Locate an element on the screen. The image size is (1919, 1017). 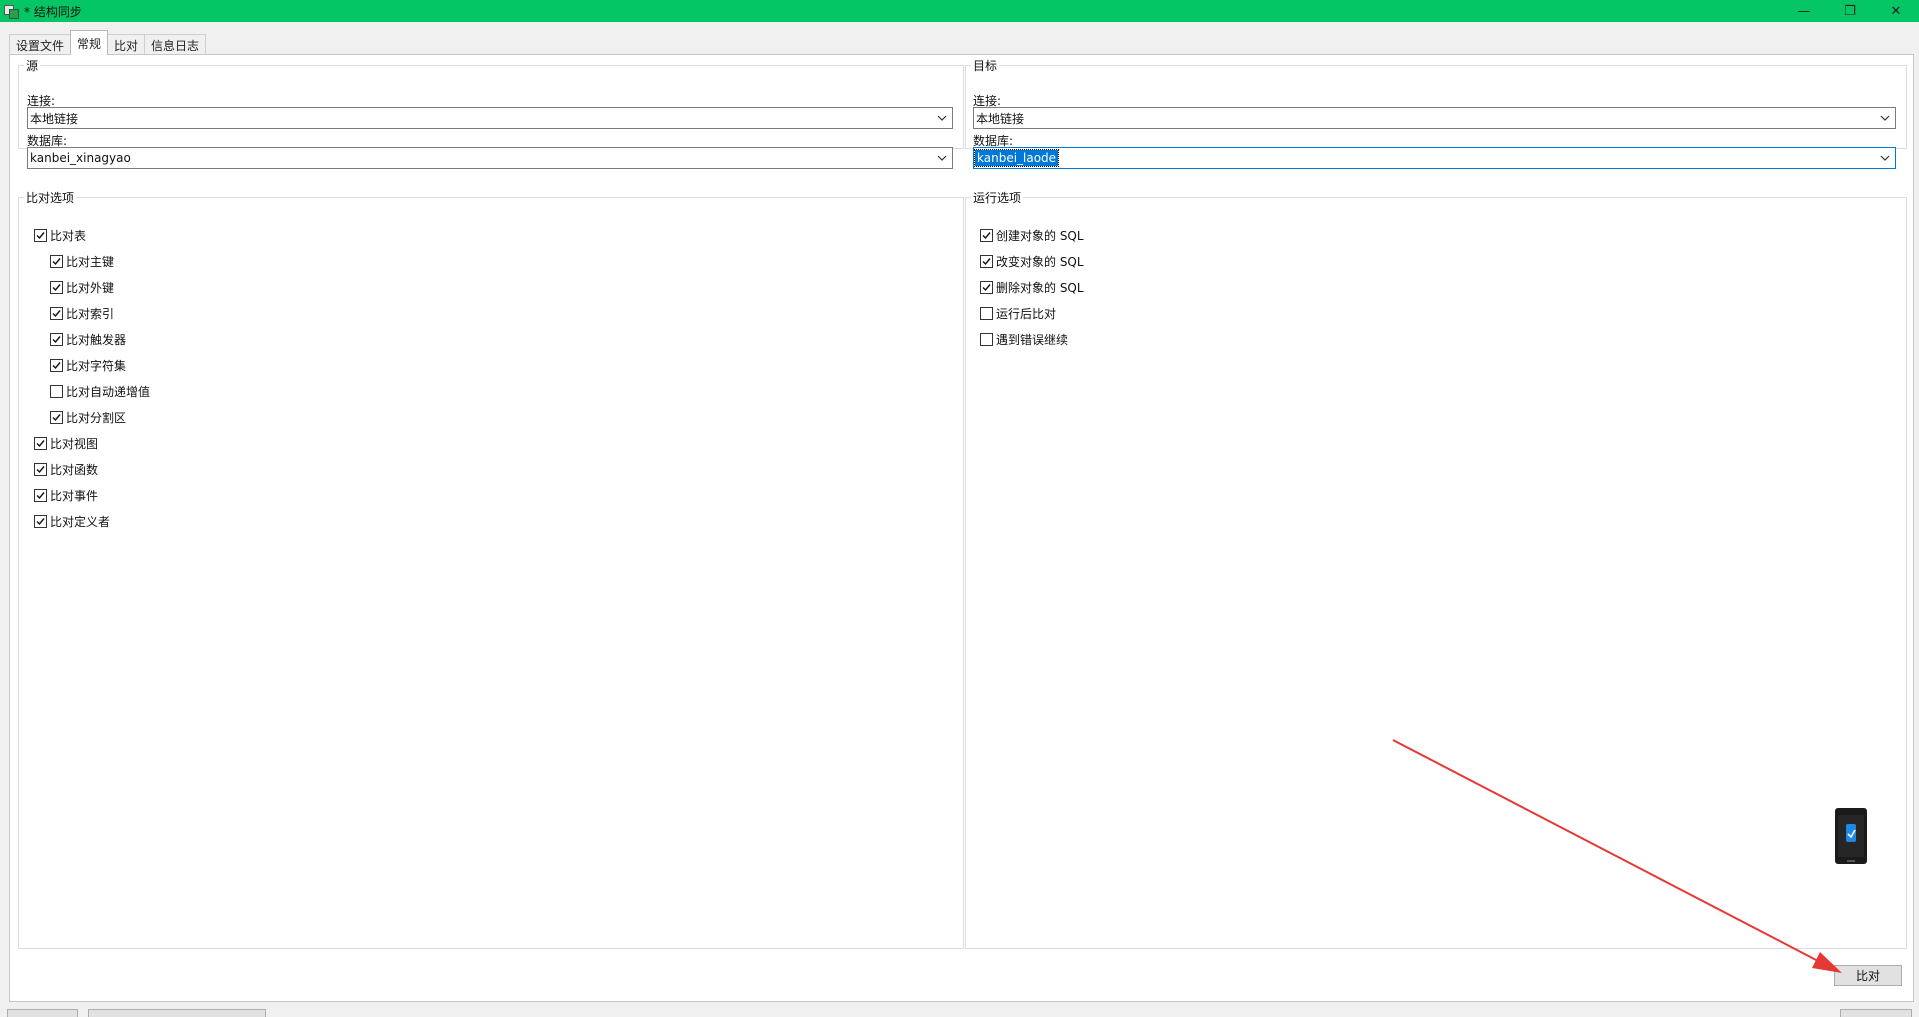
tab-strip: 设置文件 常规 比对 信息日志 is located at coordinates (108, 42).